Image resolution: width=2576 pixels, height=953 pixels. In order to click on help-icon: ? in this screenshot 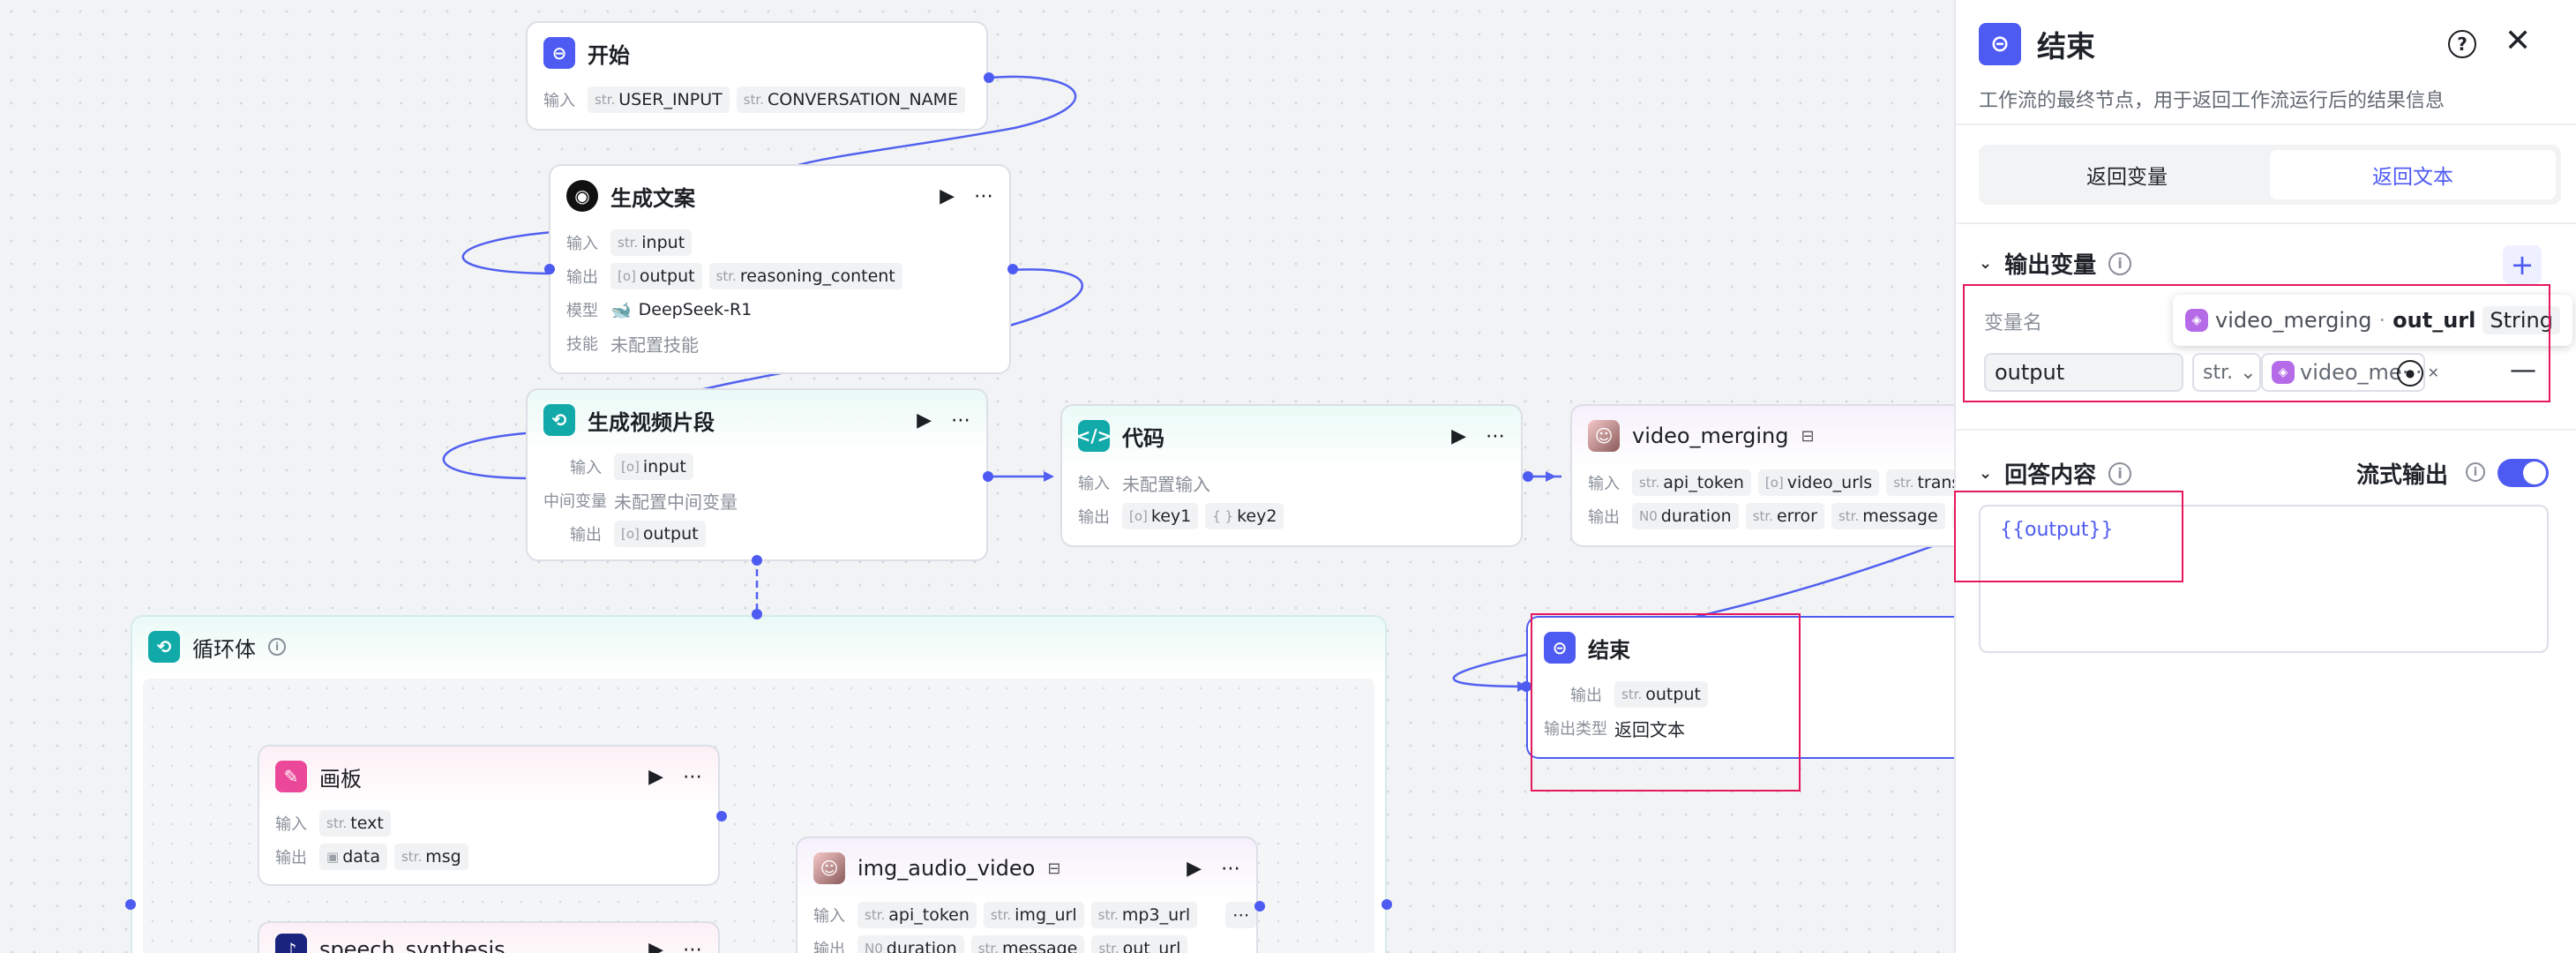, I will do `click(2462, 44)`.